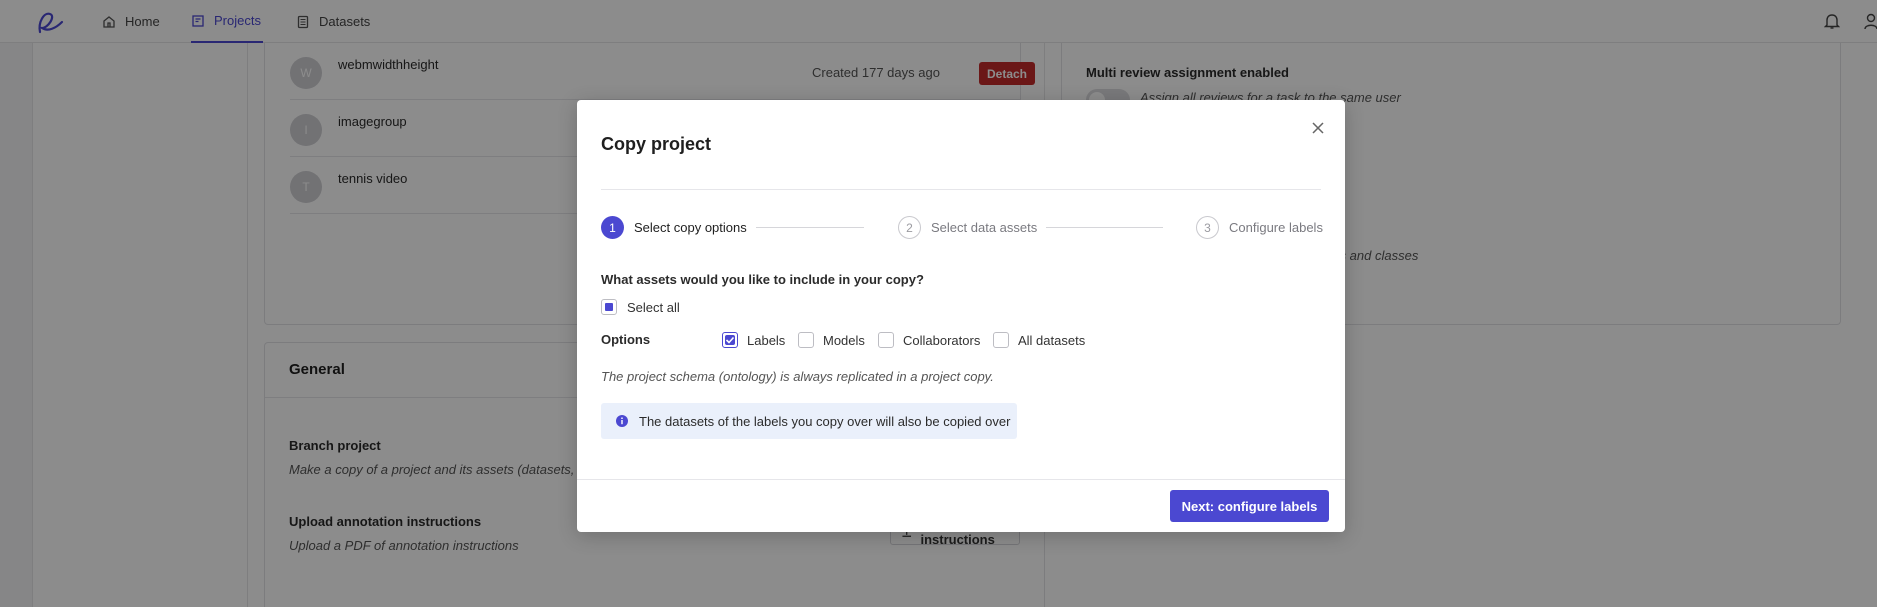 Image resolution: width=1877 pixels, height=607 pixels. I want to click on option-label: Labels, so click(766, 340).